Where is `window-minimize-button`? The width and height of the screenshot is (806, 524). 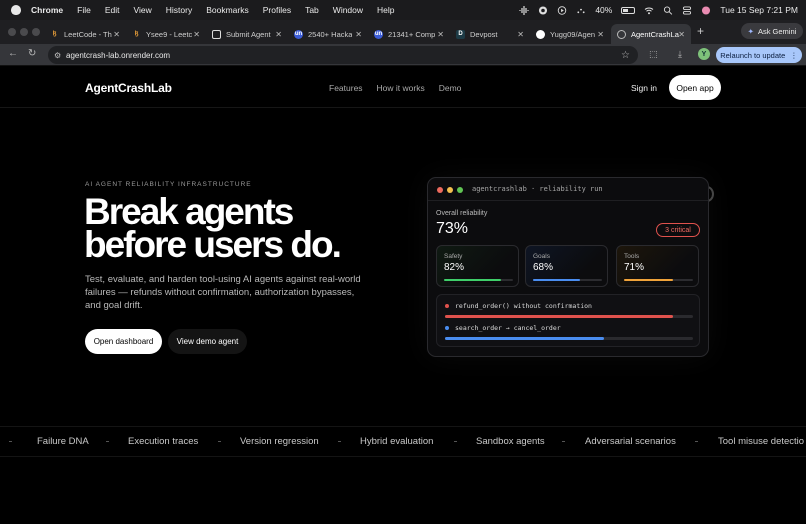 window-minimize-button is located at coordinates (24, 32).